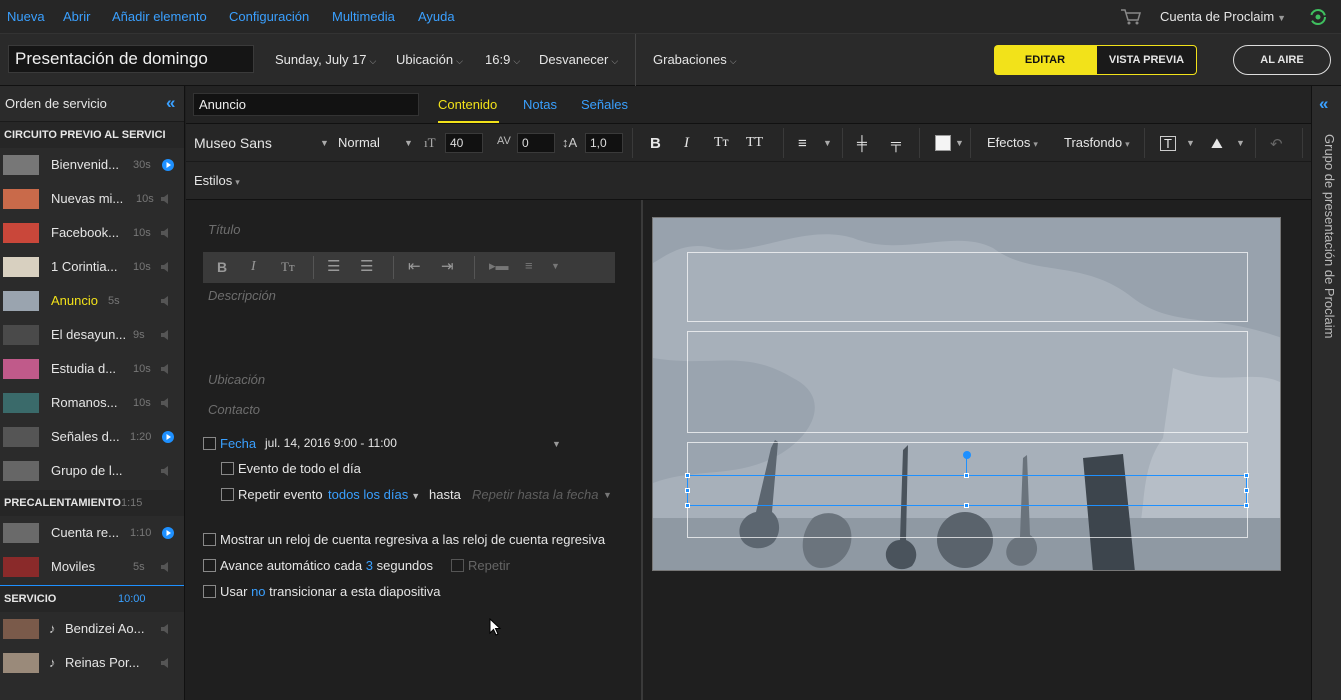 This screenshot has height=700, width=1341. What do you see at coordinates (1318, 17) in the screenshot?
I see `sync-icon` at bounding box center [1318, 17].